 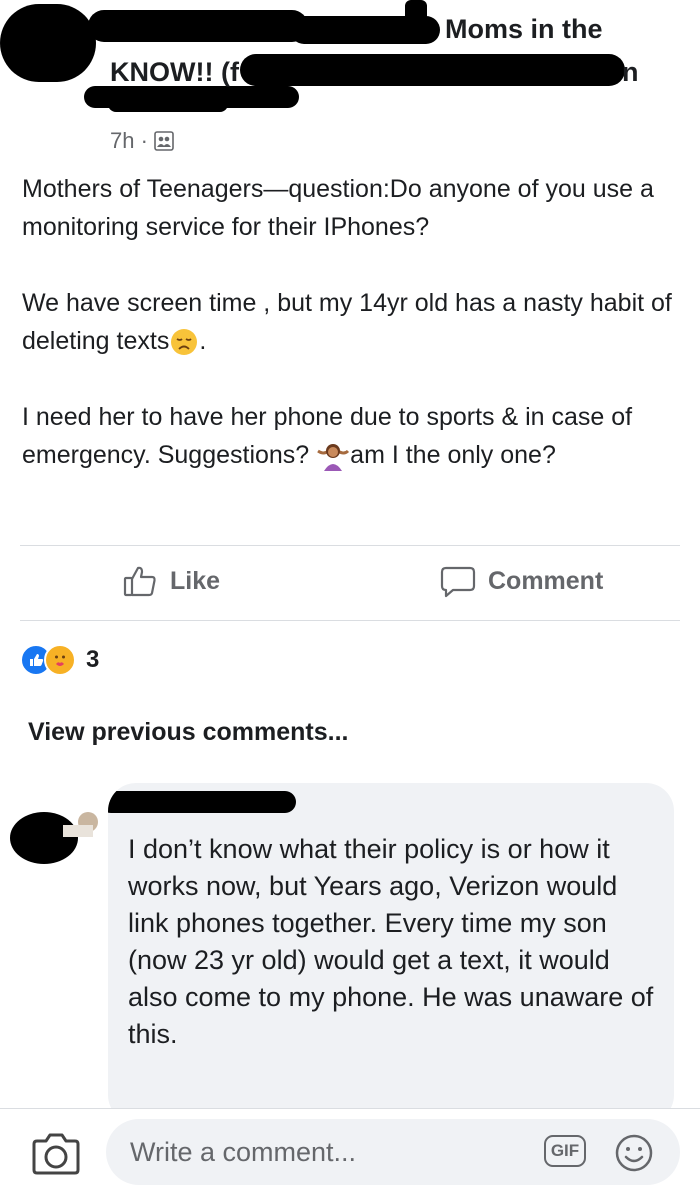 I want to click on reaction-count: 3, so click(x=93, y=659).